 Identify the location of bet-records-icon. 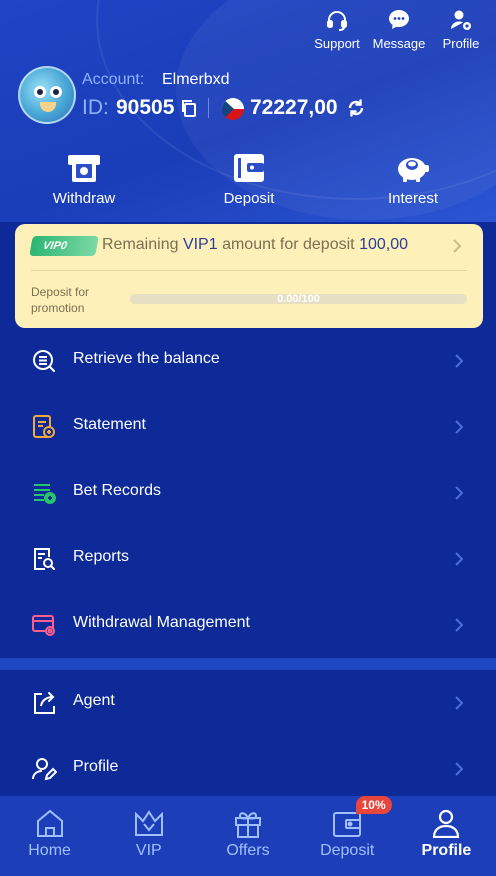
(45, 494).